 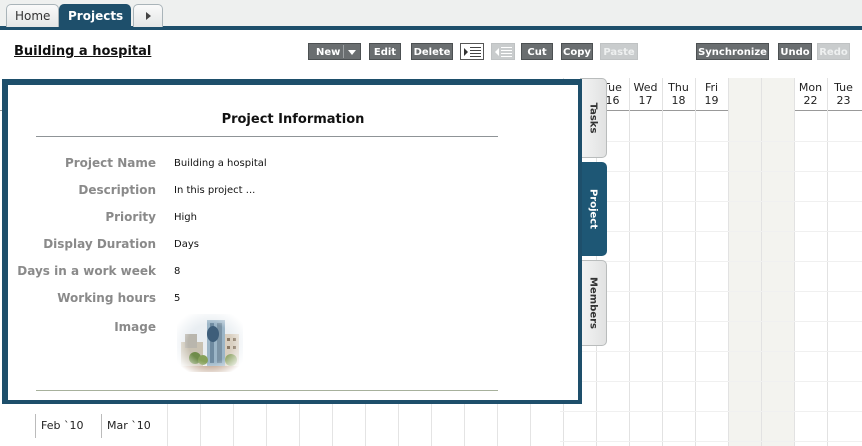 I want to click on new-button: New, so click(x=334, y=51).